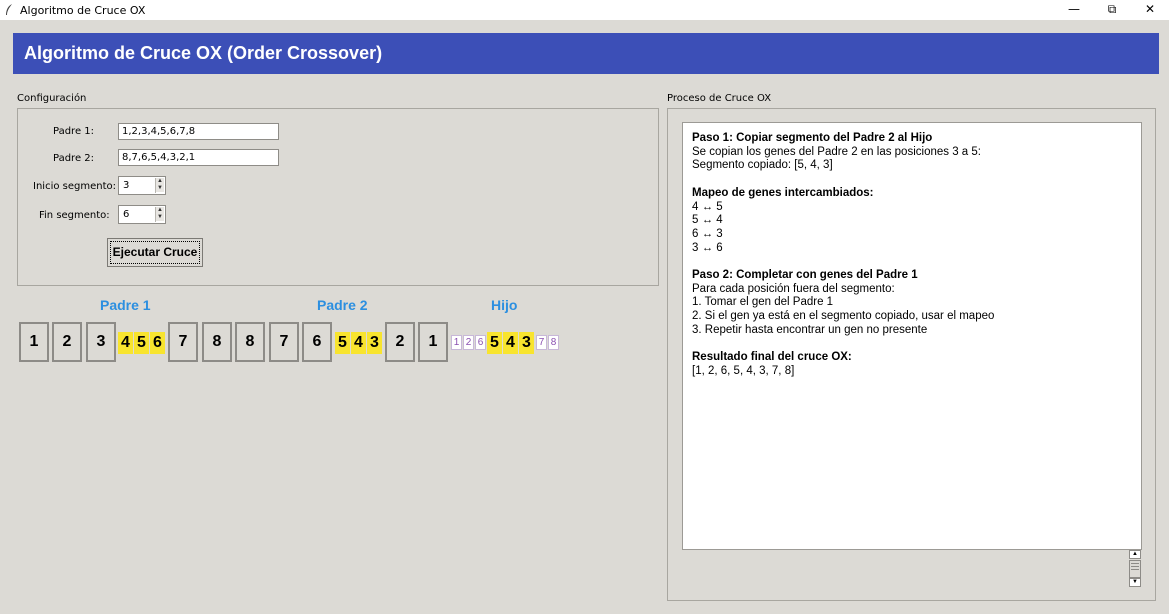 This screenshot has width=1169, height=614. Describe the element at coordinates (250, 342) in the screenshot. I see `padre2-gene: 8` at that location.